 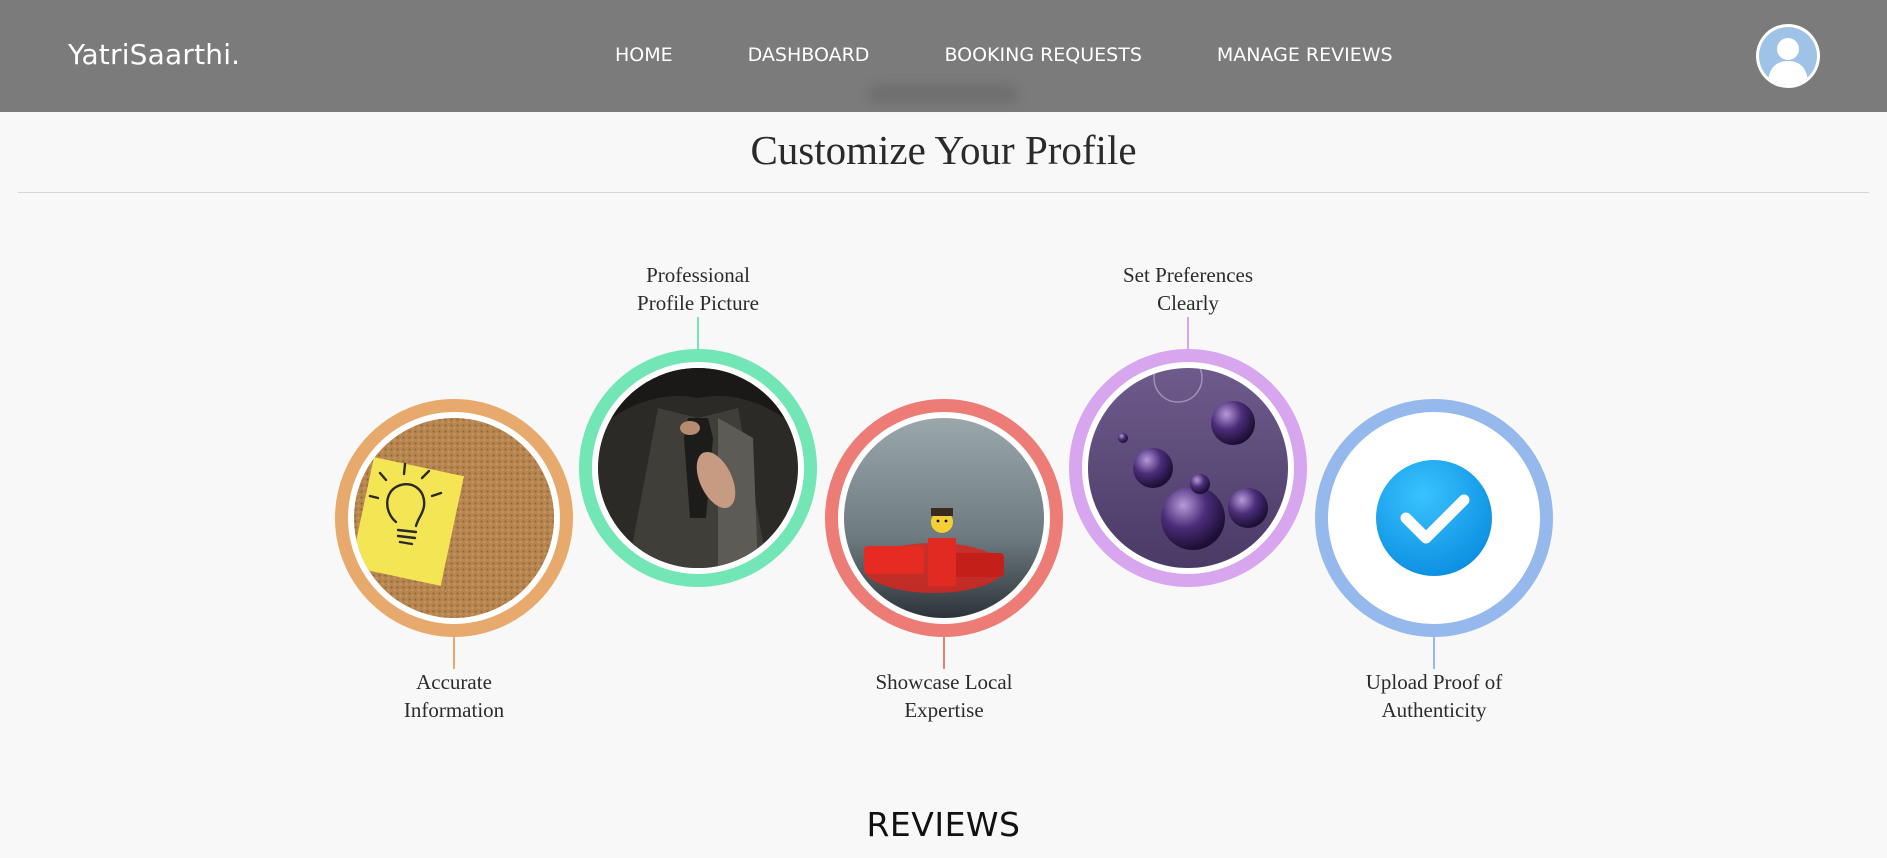 What do you see at coordinates (943, 192) in the screenshot?
I see `title-divider` at bounding box center [943, 192].